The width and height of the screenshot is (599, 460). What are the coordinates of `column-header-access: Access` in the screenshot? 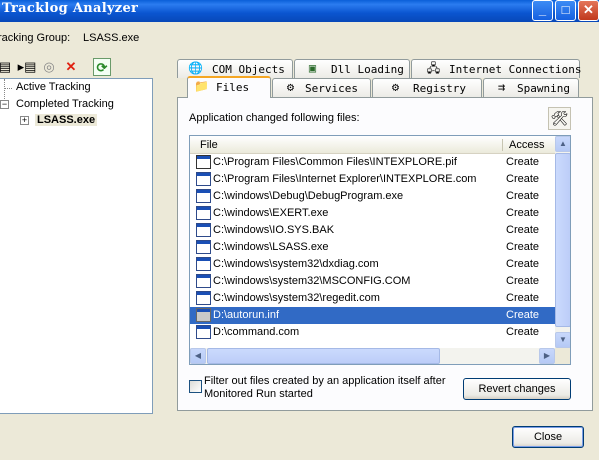 It's located at (526, 145).